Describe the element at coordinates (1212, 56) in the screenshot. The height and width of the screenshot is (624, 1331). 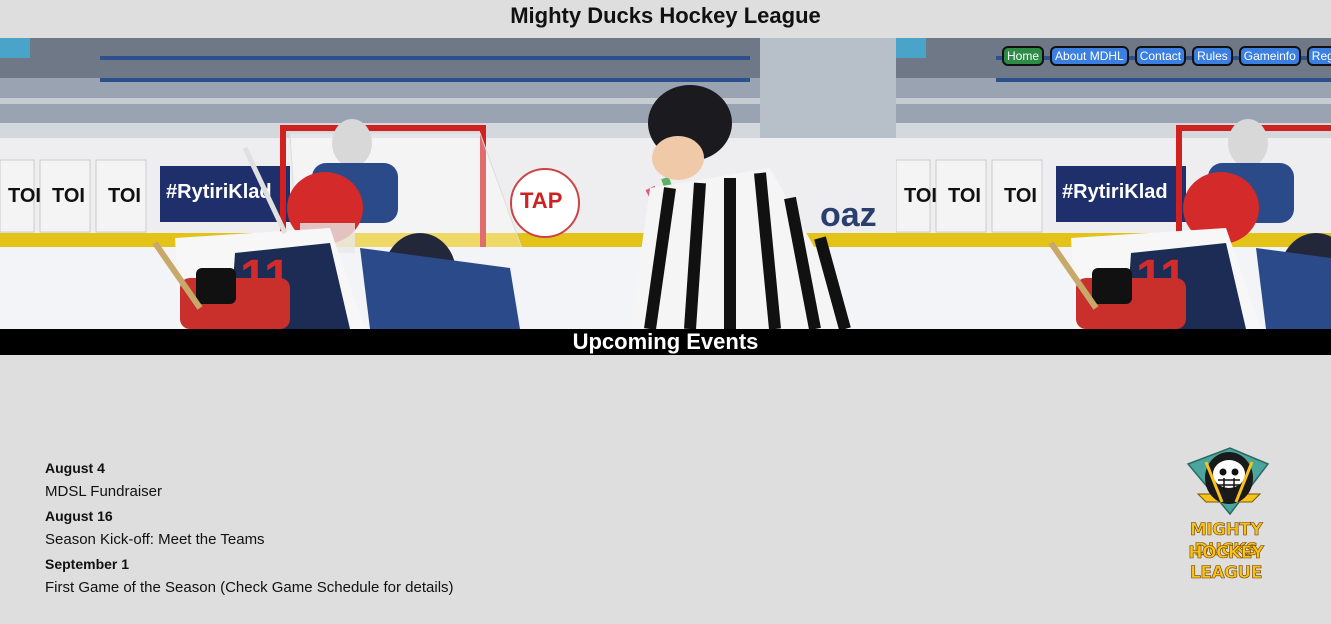
I see `nav-rules: Rules` at that location.